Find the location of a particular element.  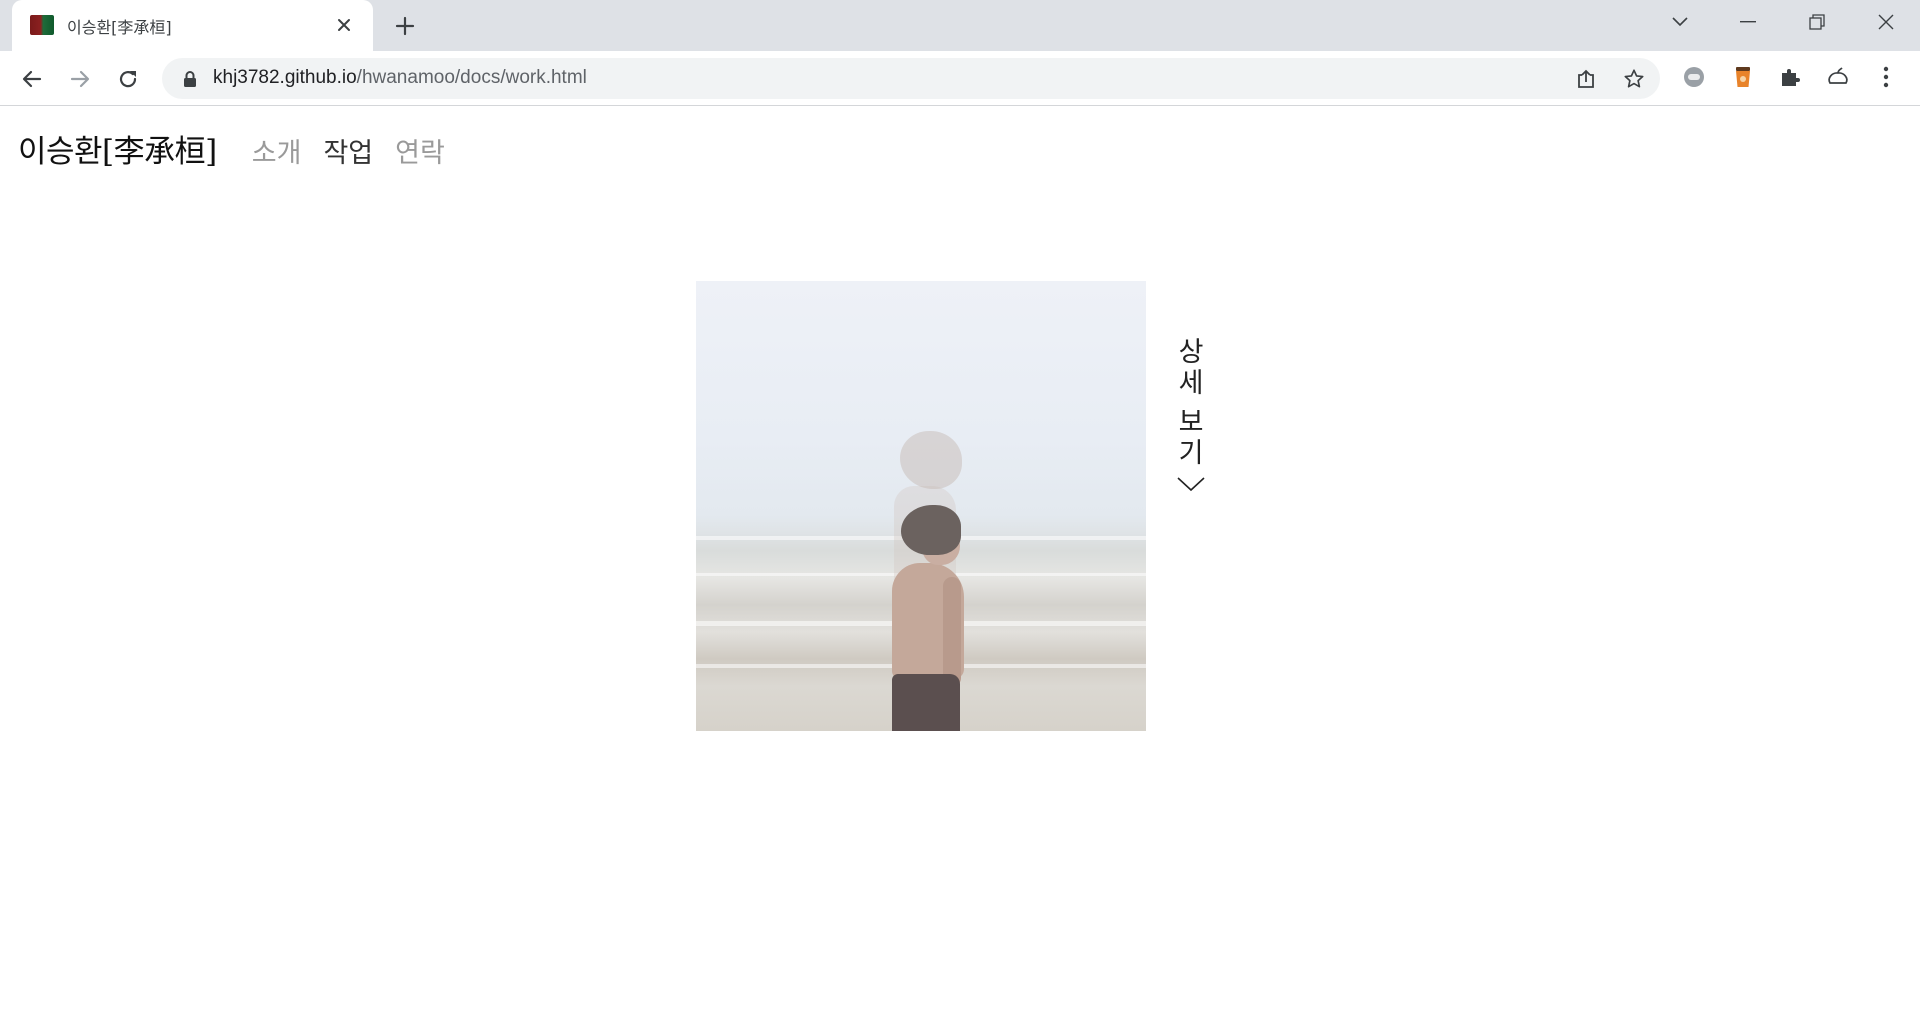

browser-titlebar: 이승환[李承桓] is located at coordinates (960, 25).